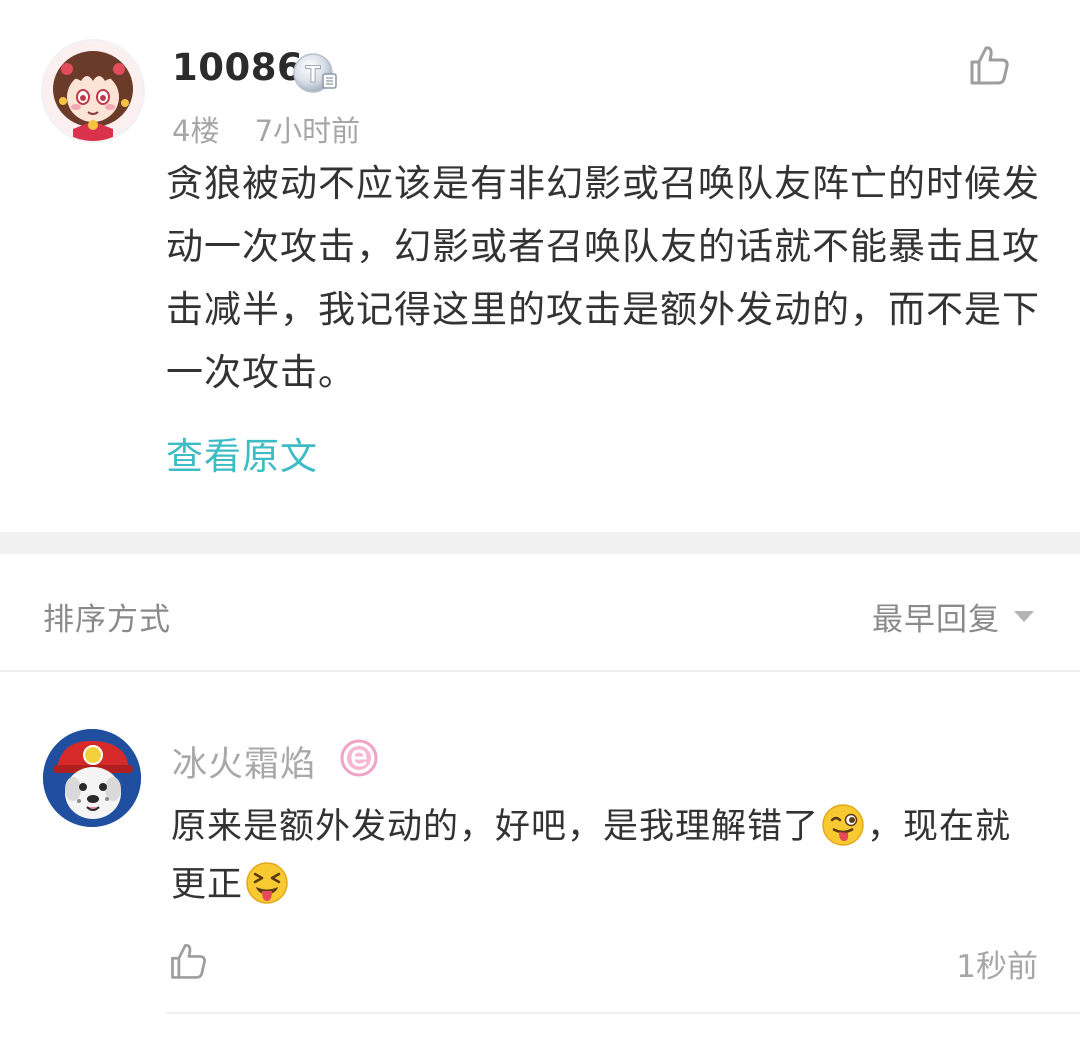  I want to click on post-meta: 4楼 7小时前, so click(279, 129).